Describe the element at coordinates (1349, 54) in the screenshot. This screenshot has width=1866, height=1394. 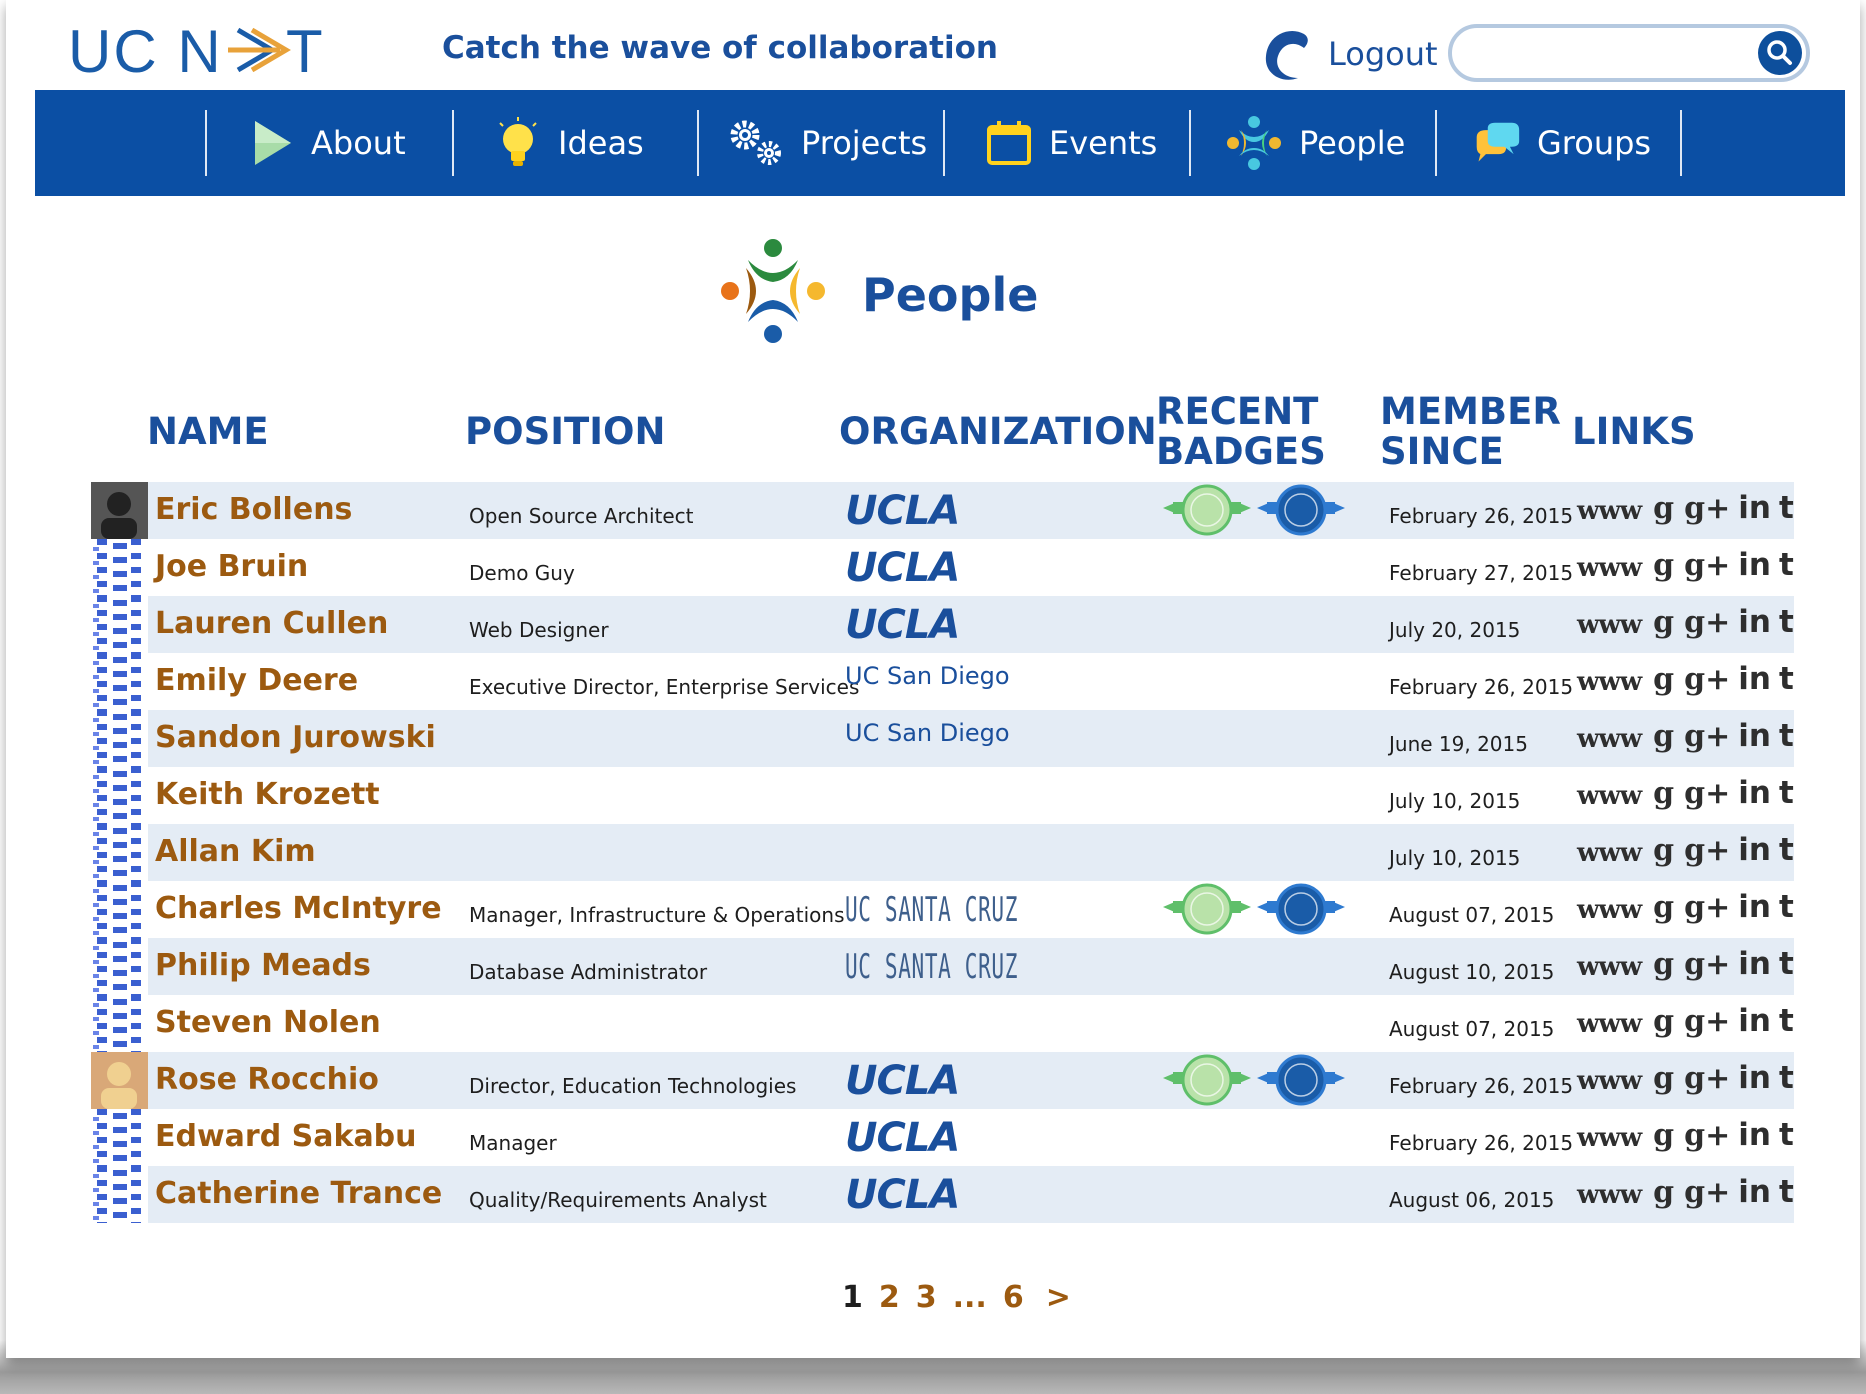
I see `logout-link: Logout` at that location.